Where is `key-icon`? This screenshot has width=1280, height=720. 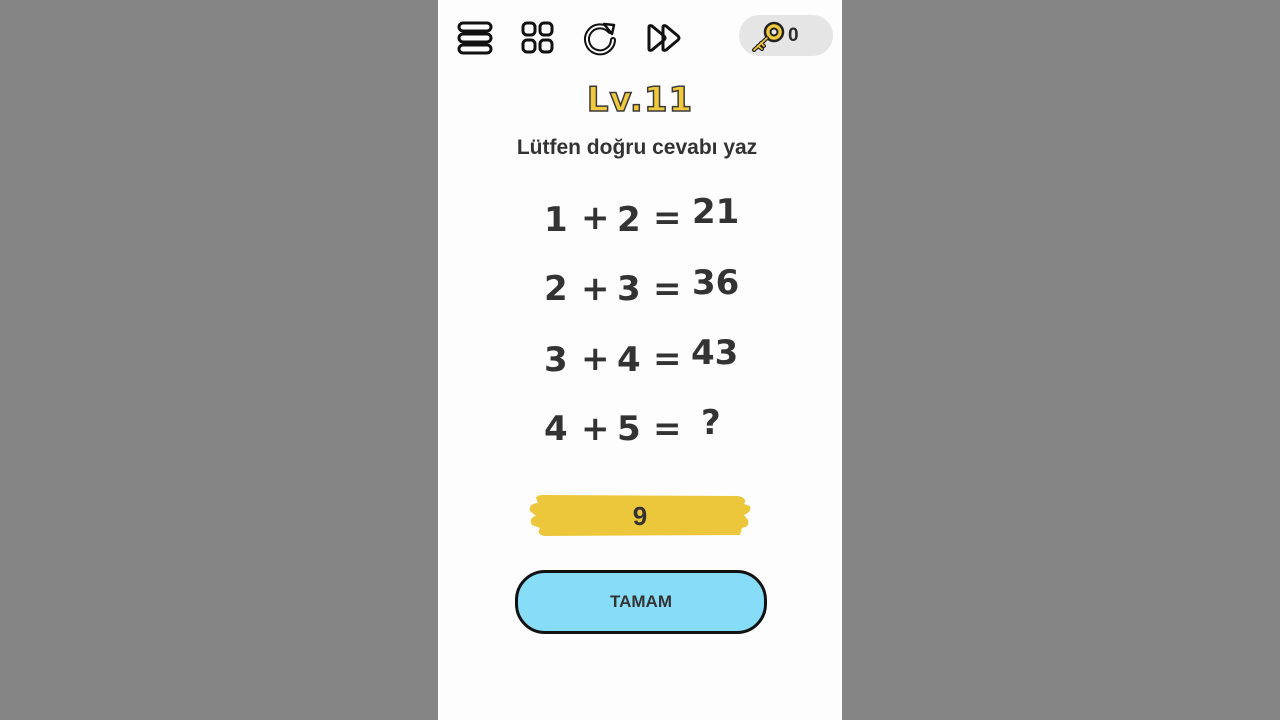
key-icon is located at coordinates (768, 36).